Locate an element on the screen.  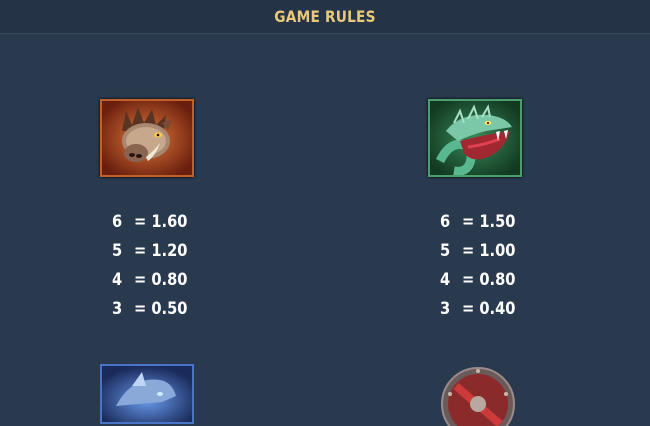
header-bar: GAME RULES is located at coordinates (325, 17).